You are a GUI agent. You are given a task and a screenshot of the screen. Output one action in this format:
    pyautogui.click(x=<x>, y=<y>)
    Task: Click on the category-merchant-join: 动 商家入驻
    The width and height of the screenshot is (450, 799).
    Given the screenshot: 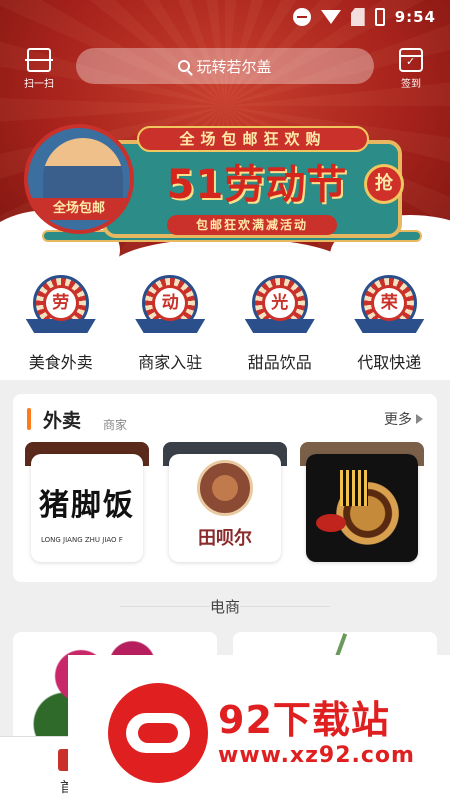 What is the action you would take?
    pyautogui.click(x=170, y=322)
    